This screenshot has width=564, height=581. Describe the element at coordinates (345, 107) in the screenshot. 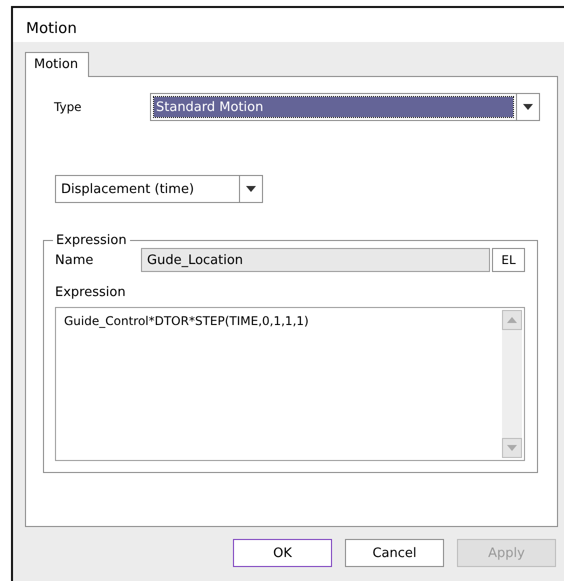

I see `type-dropdown: Standard Motion` at that location.